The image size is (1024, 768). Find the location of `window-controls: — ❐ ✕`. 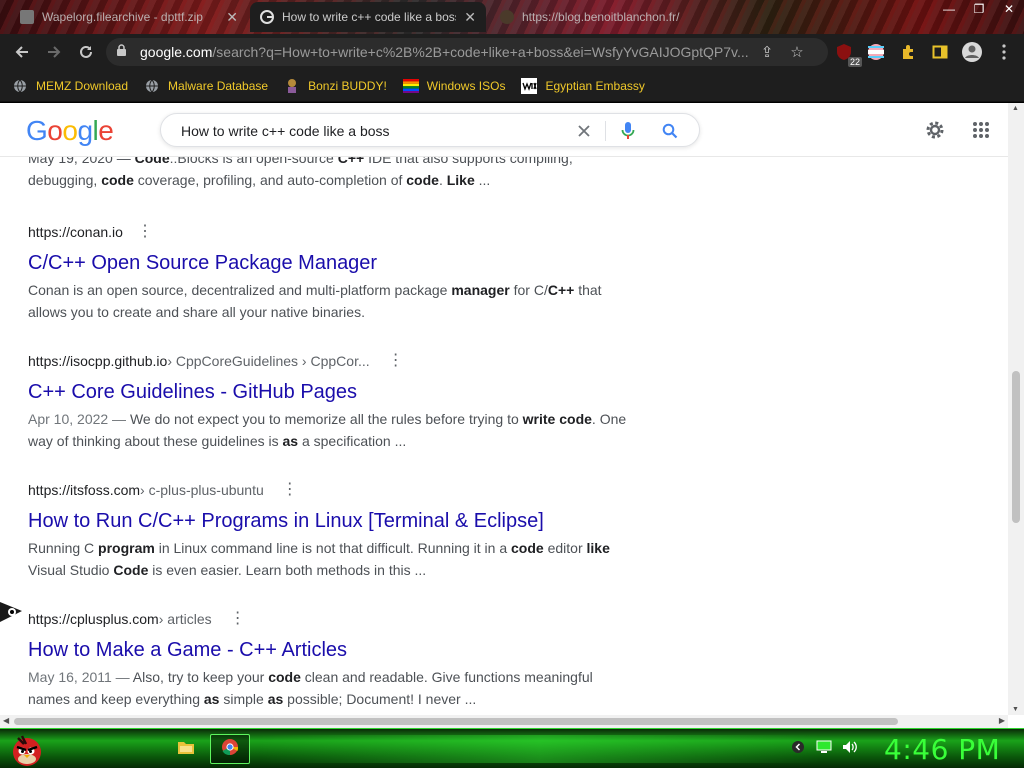

window-controls: — ❐ ✕ is located at coordinates (979, 10).